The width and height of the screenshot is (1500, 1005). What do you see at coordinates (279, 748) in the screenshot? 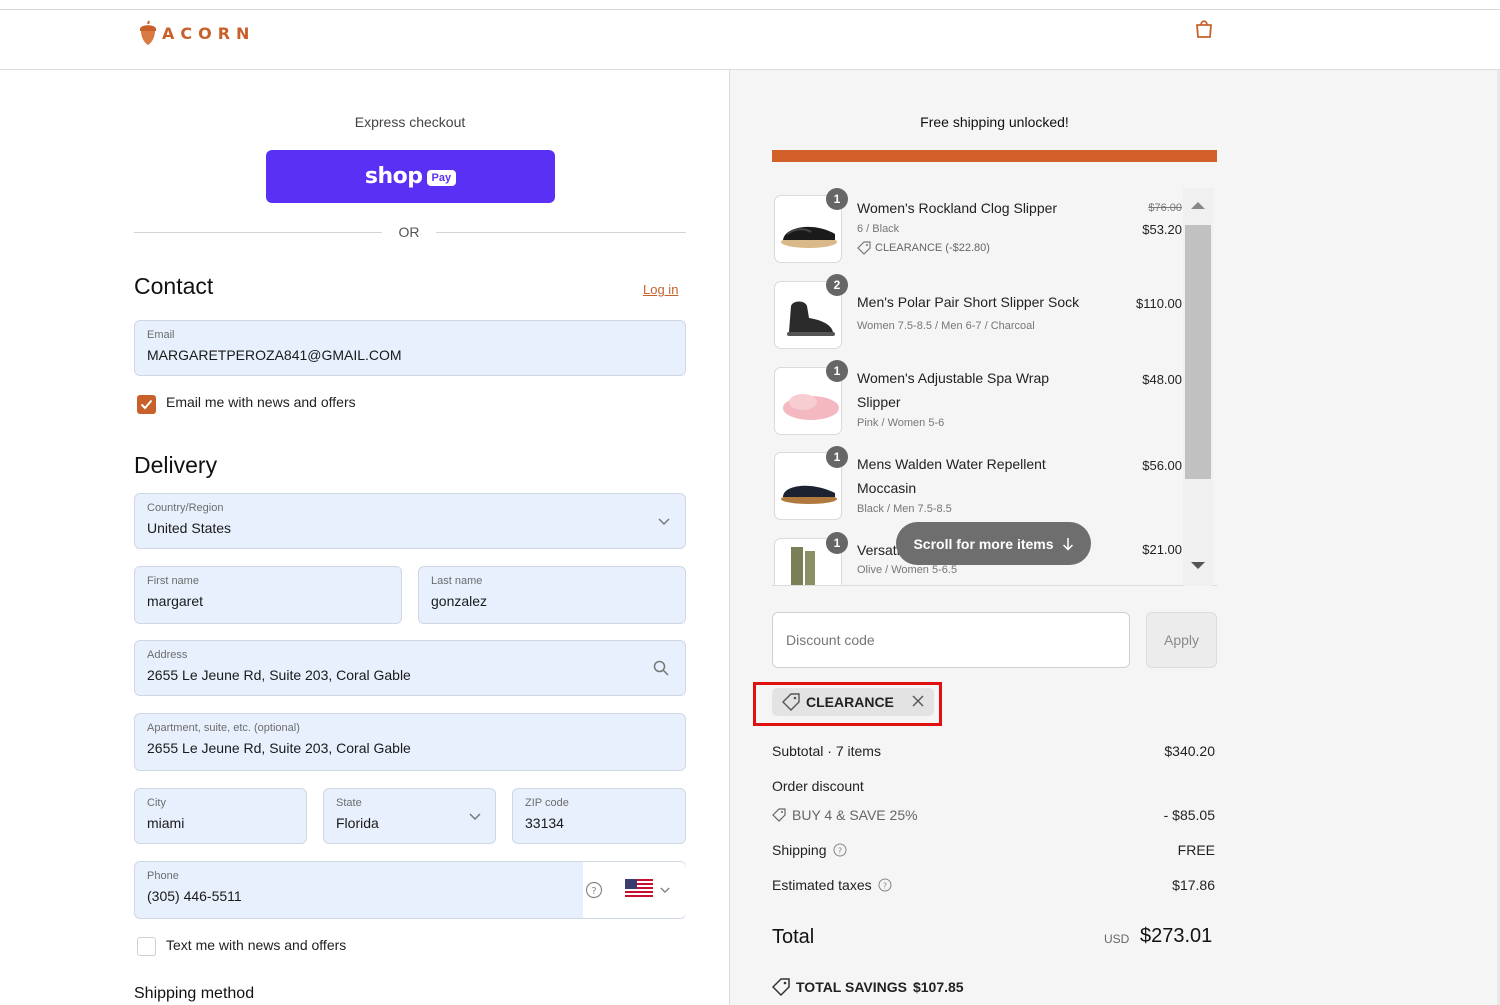
I see `apartment-value: 2655 Le Jeune Rd, Suite 203, Coral Gable` at bounding box center [279, 748].